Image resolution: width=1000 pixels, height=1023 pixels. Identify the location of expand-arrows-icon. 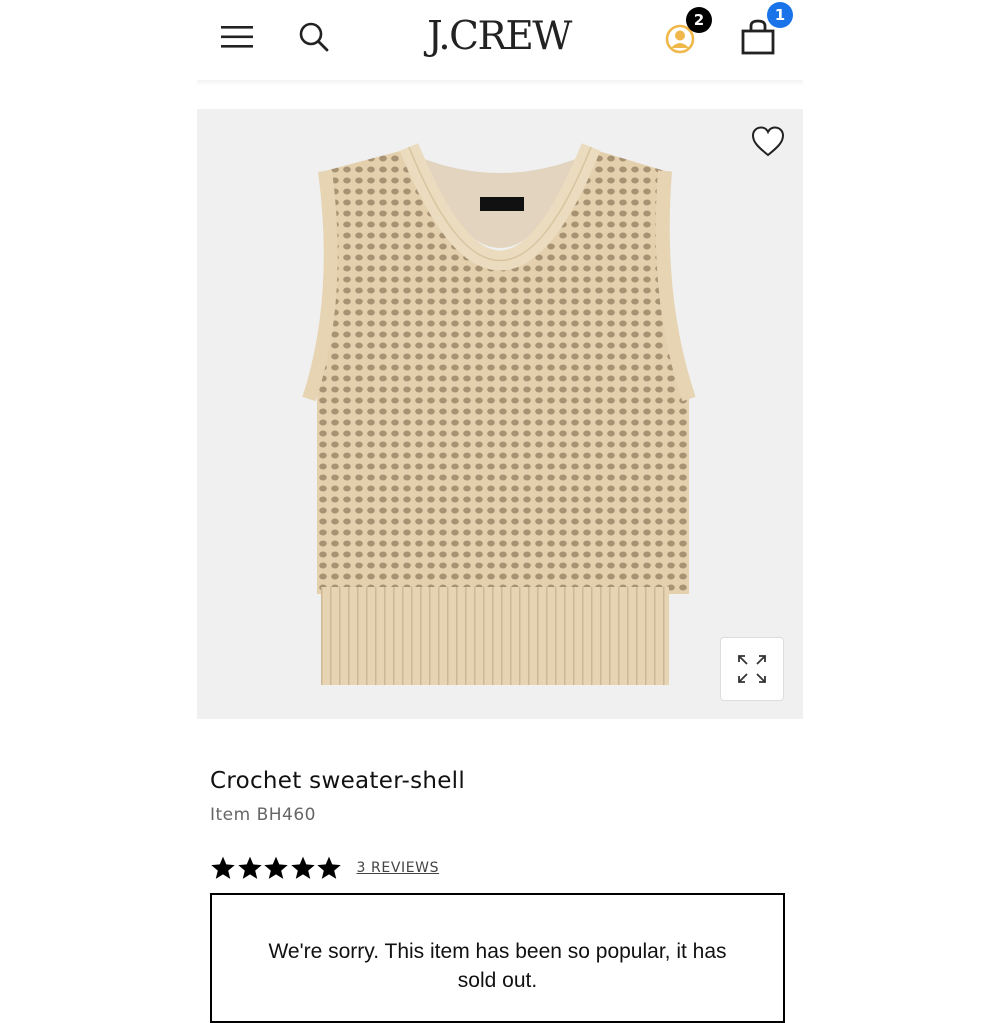
(752, 669).